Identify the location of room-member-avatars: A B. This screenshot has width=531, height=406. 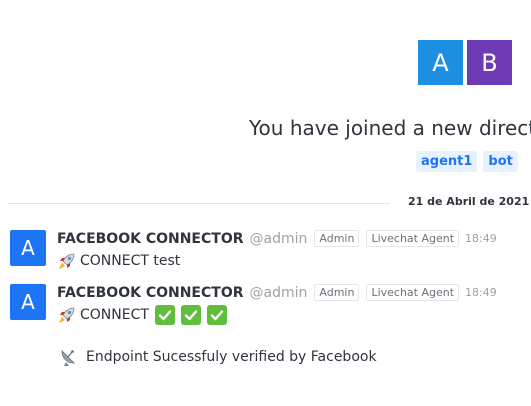
(465, 62).